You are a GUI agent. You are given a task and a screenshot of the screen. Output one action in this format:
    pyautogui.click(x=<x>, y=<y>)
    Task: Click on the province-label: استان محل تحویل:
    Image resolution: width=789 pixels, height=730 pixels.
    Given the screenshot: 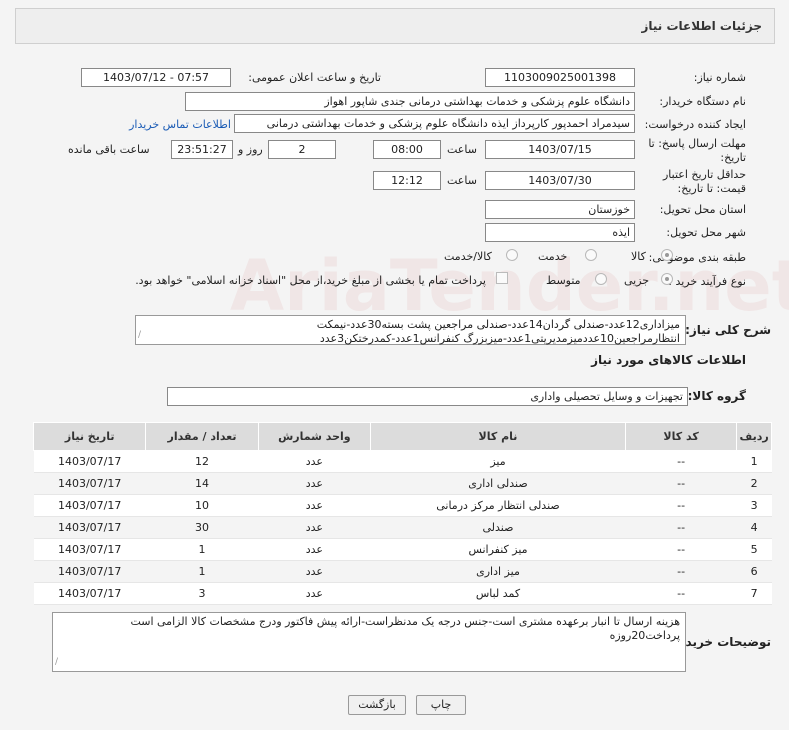 What is the action you would take?
    pyautogui.click(x=702, y=209)
    